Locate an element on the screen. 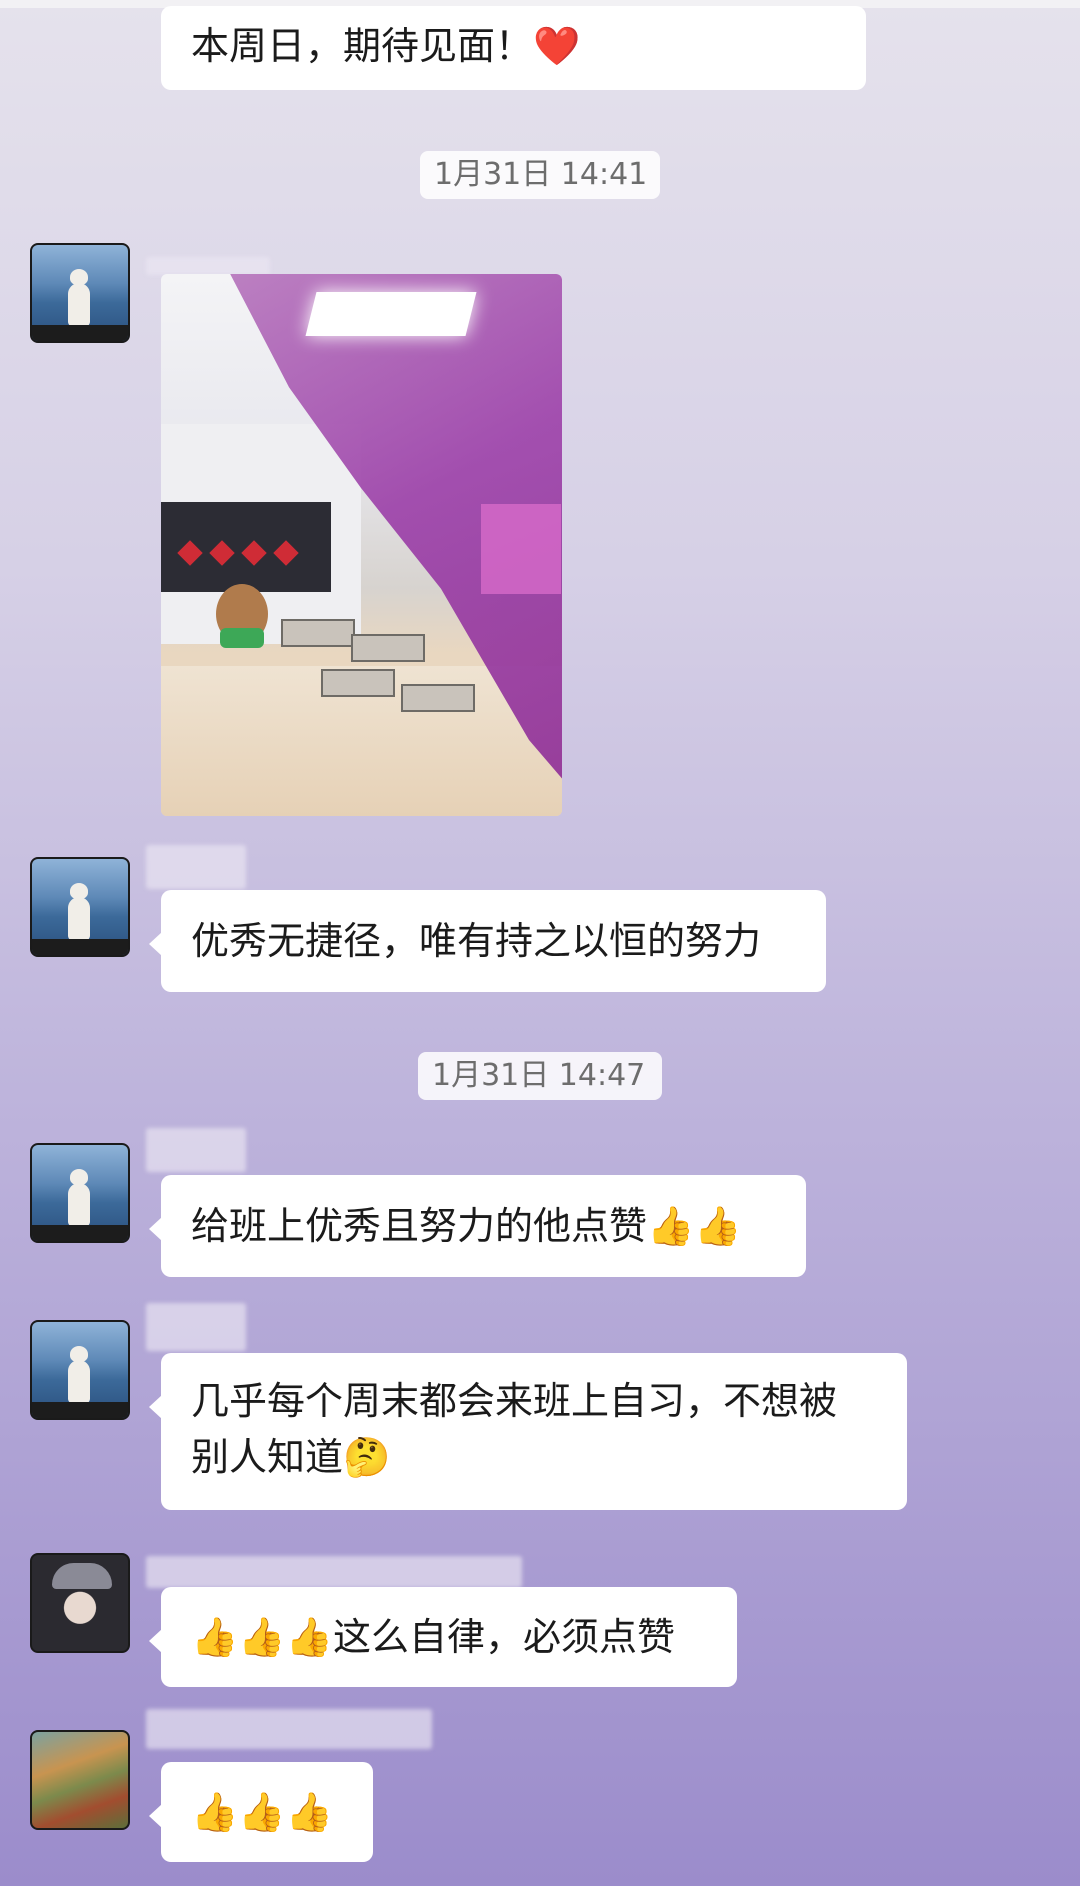 The height and width of the screenshot is (1886, 1080). timestamp: 1月31日 14:41 is located at coordinates (540, 175).